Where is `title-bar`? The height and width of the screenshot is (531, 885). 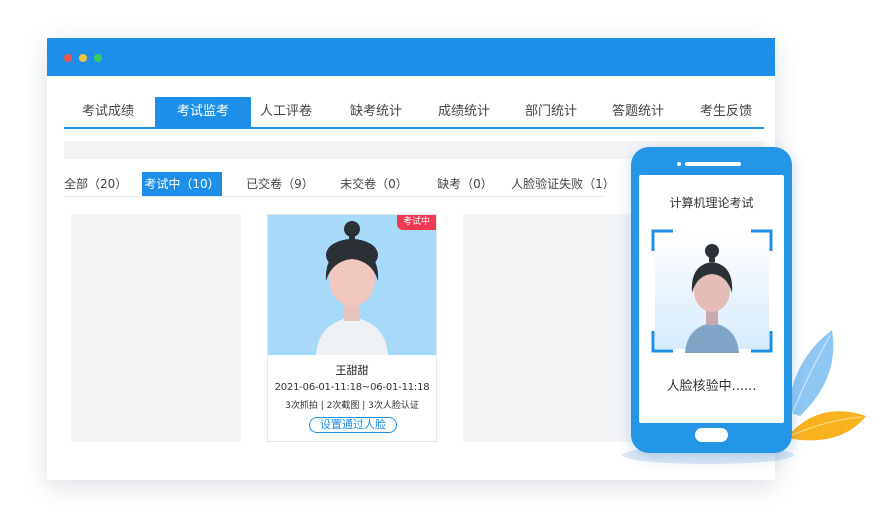
title-bar is located at coordinates (411, 57).